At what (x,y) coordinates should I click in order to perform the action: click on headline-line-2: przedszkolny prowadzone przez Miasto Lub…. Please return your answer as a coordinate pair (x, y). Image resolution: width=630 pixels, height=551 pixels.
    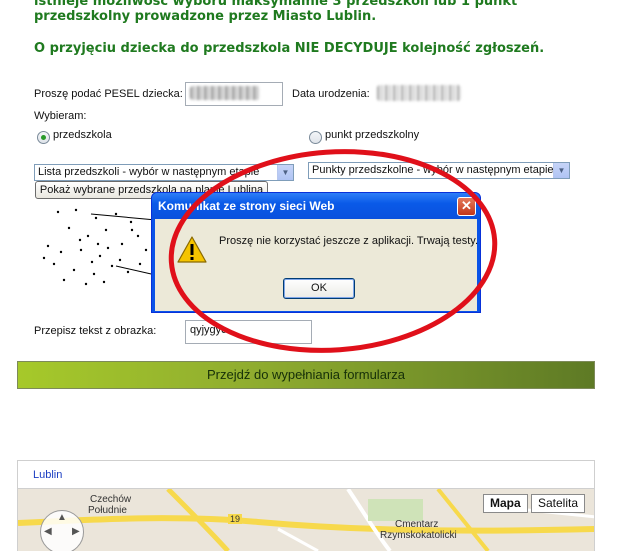
    Looking at the image, I should click on (205, 16).